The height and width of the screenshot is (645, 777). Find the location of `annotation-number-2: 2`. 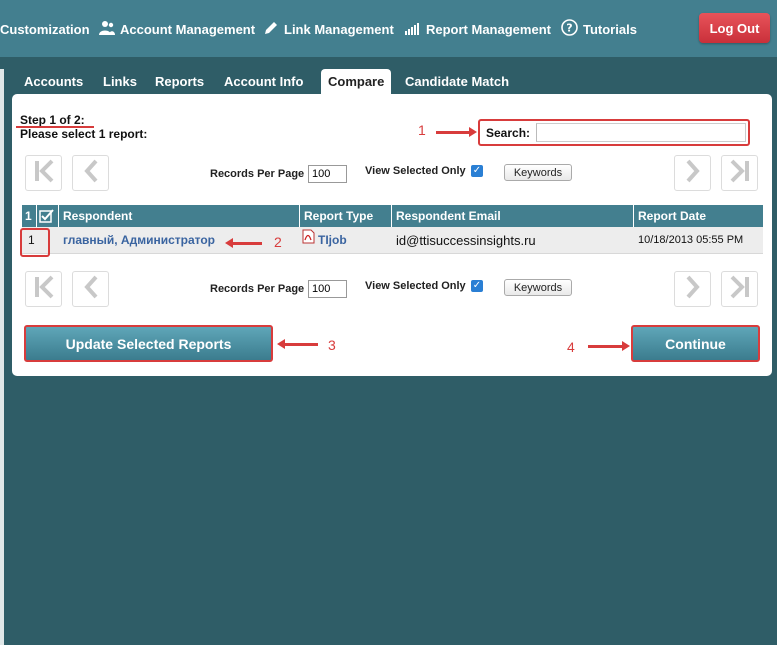

annotation-number-2: 2 is located at coordinates (278, 242).